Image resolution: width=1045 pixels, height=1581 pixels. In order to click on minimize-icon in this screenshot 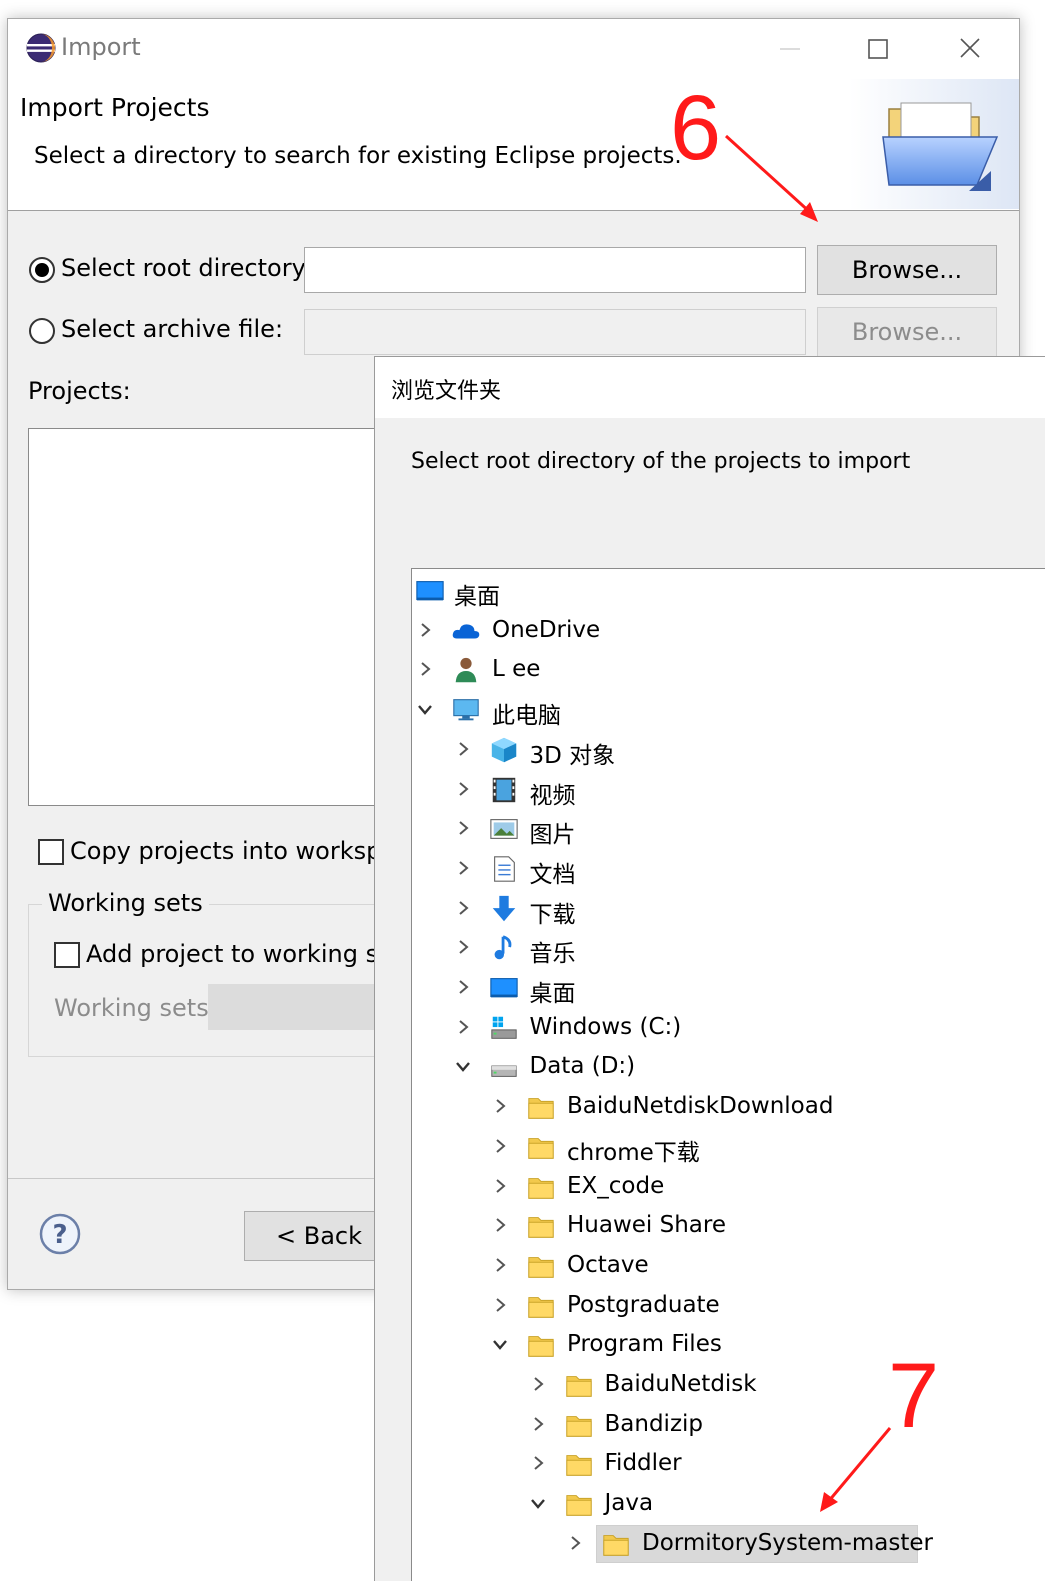, I will do `click(790, 49)`.